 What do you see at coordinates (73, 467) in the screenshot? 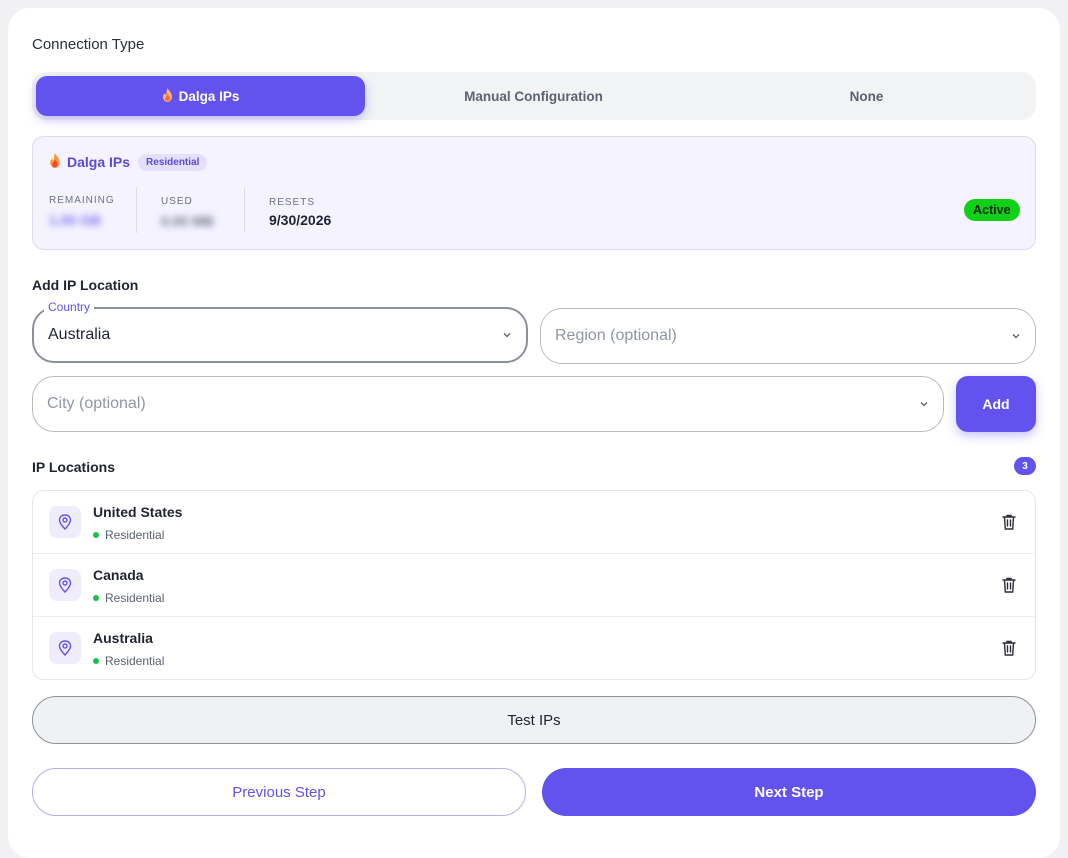
I see `ip-locations-title: IP Locations` at bounding box center [73, 467].